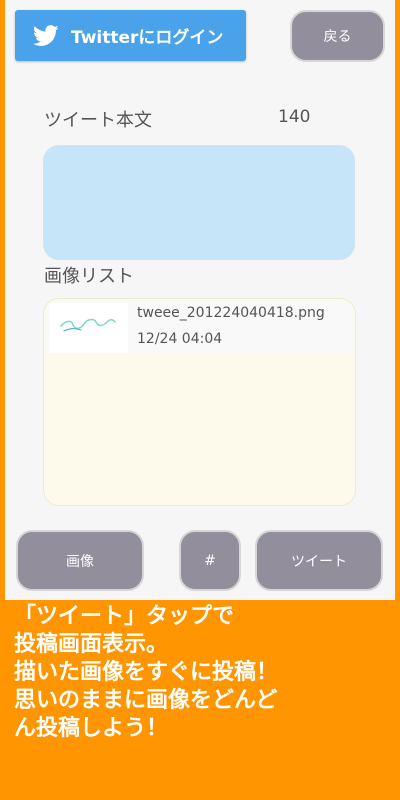 This screenshot has width=400, height=800. Describe the element at coordinates (146, 700) in the screenshot. I see `caption-line: 思いのままに画像をどんど` at that location.